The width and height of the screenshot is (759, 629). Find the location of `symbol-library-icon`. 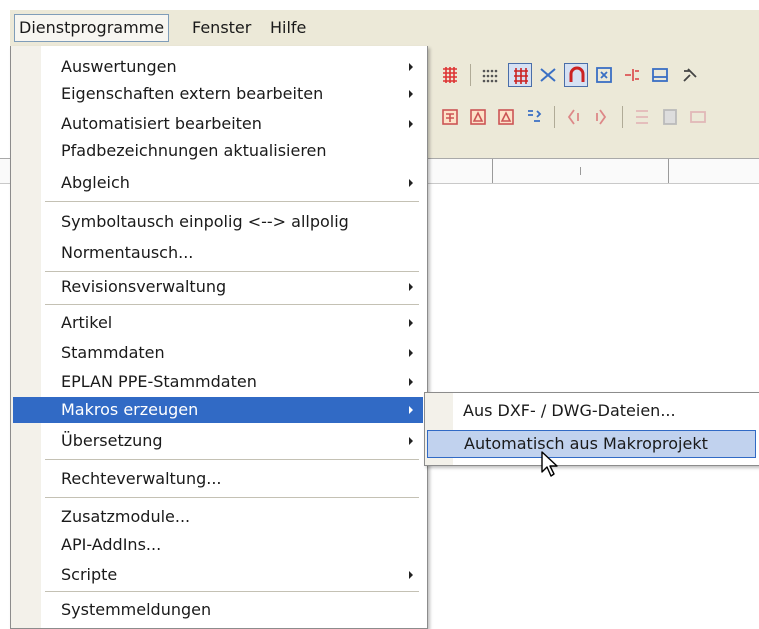

symbol-library-icon is located at coordinates (450, 117).